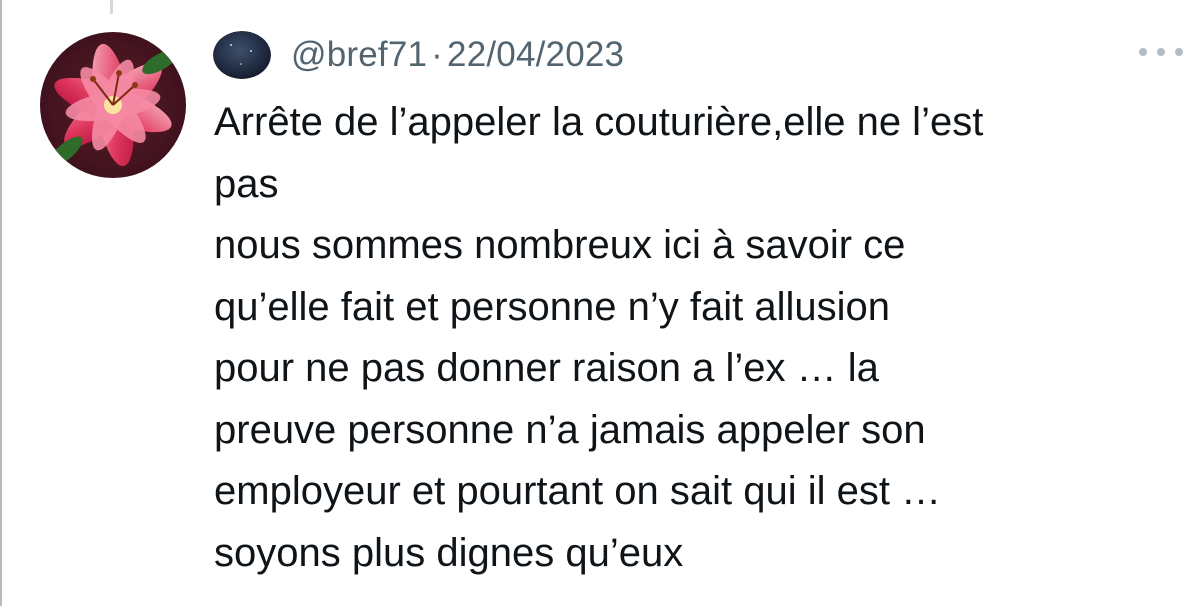 Image resolution: width=1199 pixels, height=606 pixels. What do you see at coordinates (560, 245) in the screenshot?
I see `tweet-text-line: nous sommes nombreux ici à savoir ce` at bounding box center [560, 245].